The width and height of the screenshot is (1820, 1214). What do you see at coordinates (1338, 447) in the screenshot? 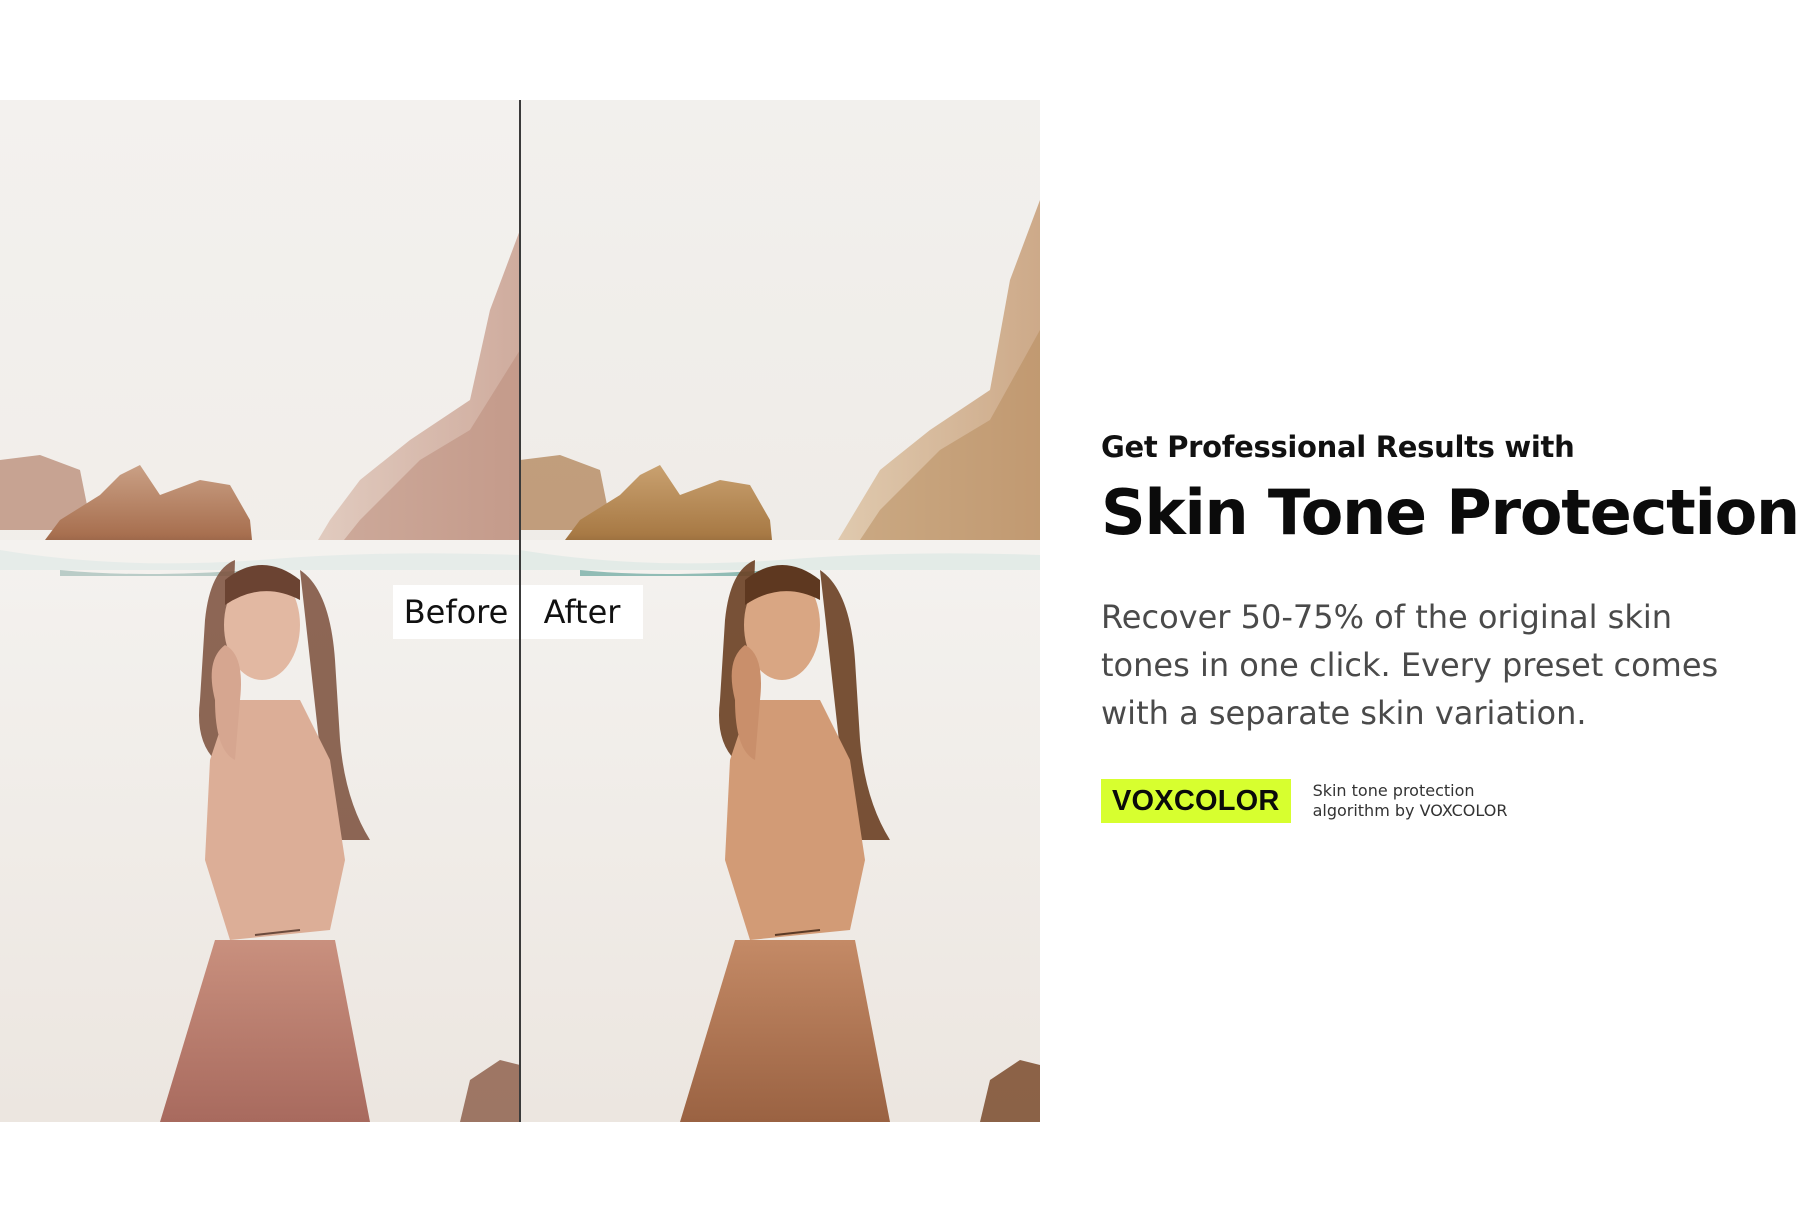
I see `eyebrow-text: Get Professional Results with` at bounding box center [1338, 447].